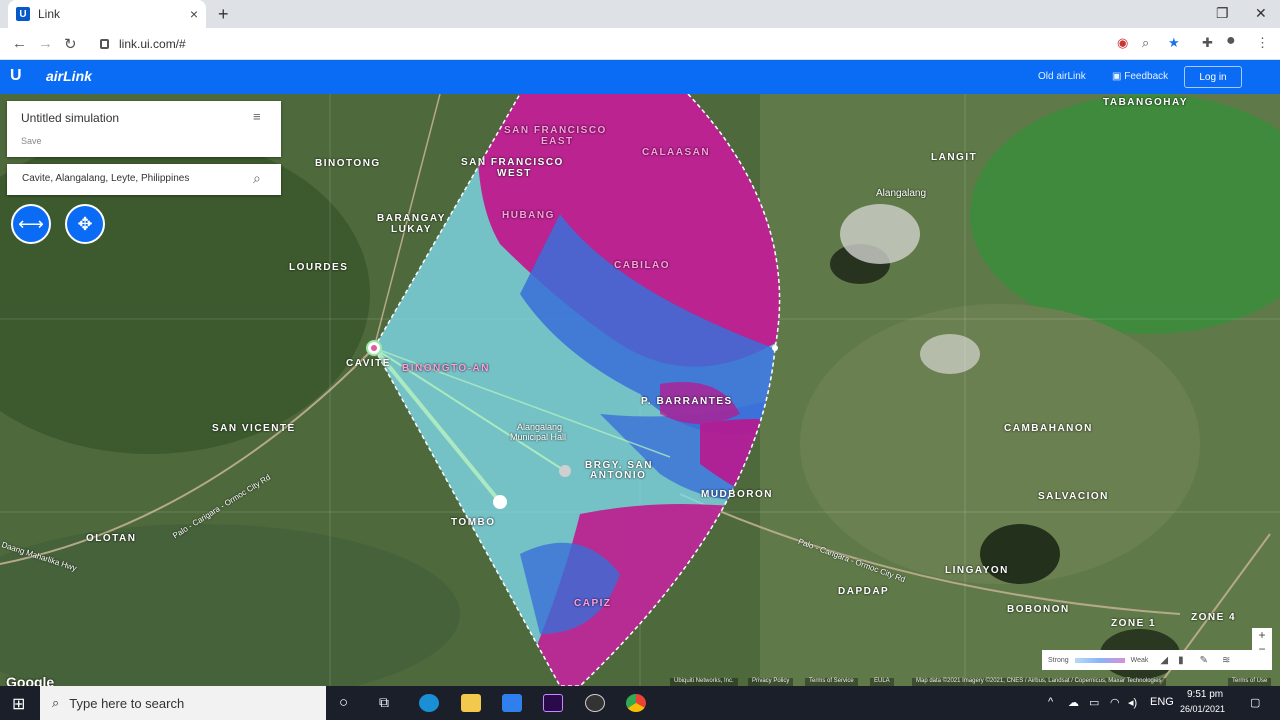 The height and width of the screenshot is (720, 1280). What do you see at coordinates (45, 43) in the screenshot?
I see `forward-icon: →` at bounding box center [45, 43].